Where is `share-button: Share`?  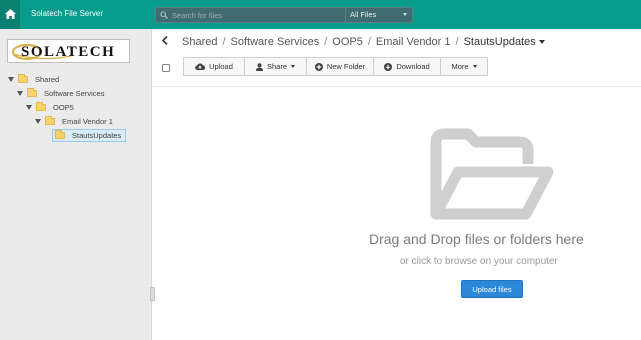
share-button: Share is located at coordinates (275, 66).